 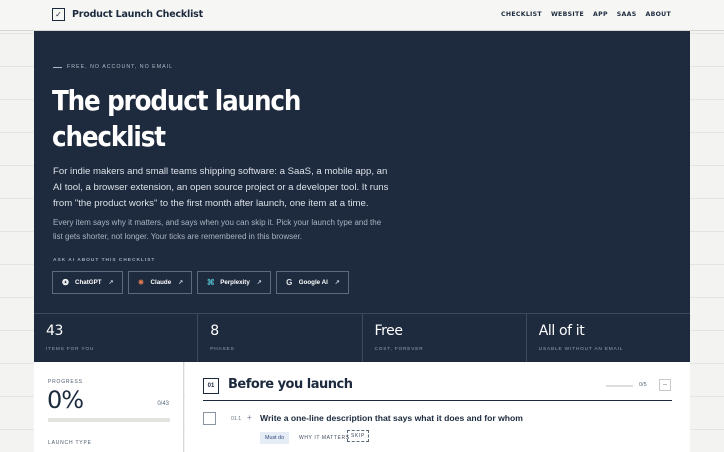 What do you see at coordinates (109, 407) in the screenshot?
I see `progress-panel: PROGRESS 0% 0/43 LAUNCH TYPE` at bounding box center [109, 407].